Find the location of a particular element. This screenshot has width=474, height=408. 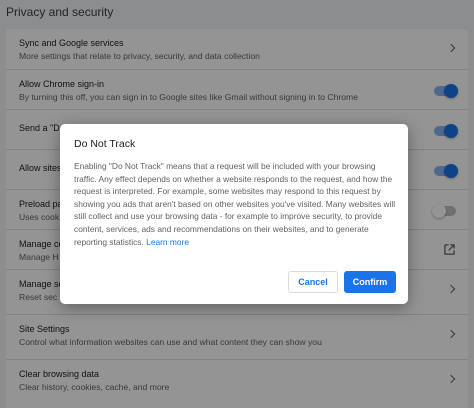

cancel-button: Cancel is located at coordinates (313, 282).